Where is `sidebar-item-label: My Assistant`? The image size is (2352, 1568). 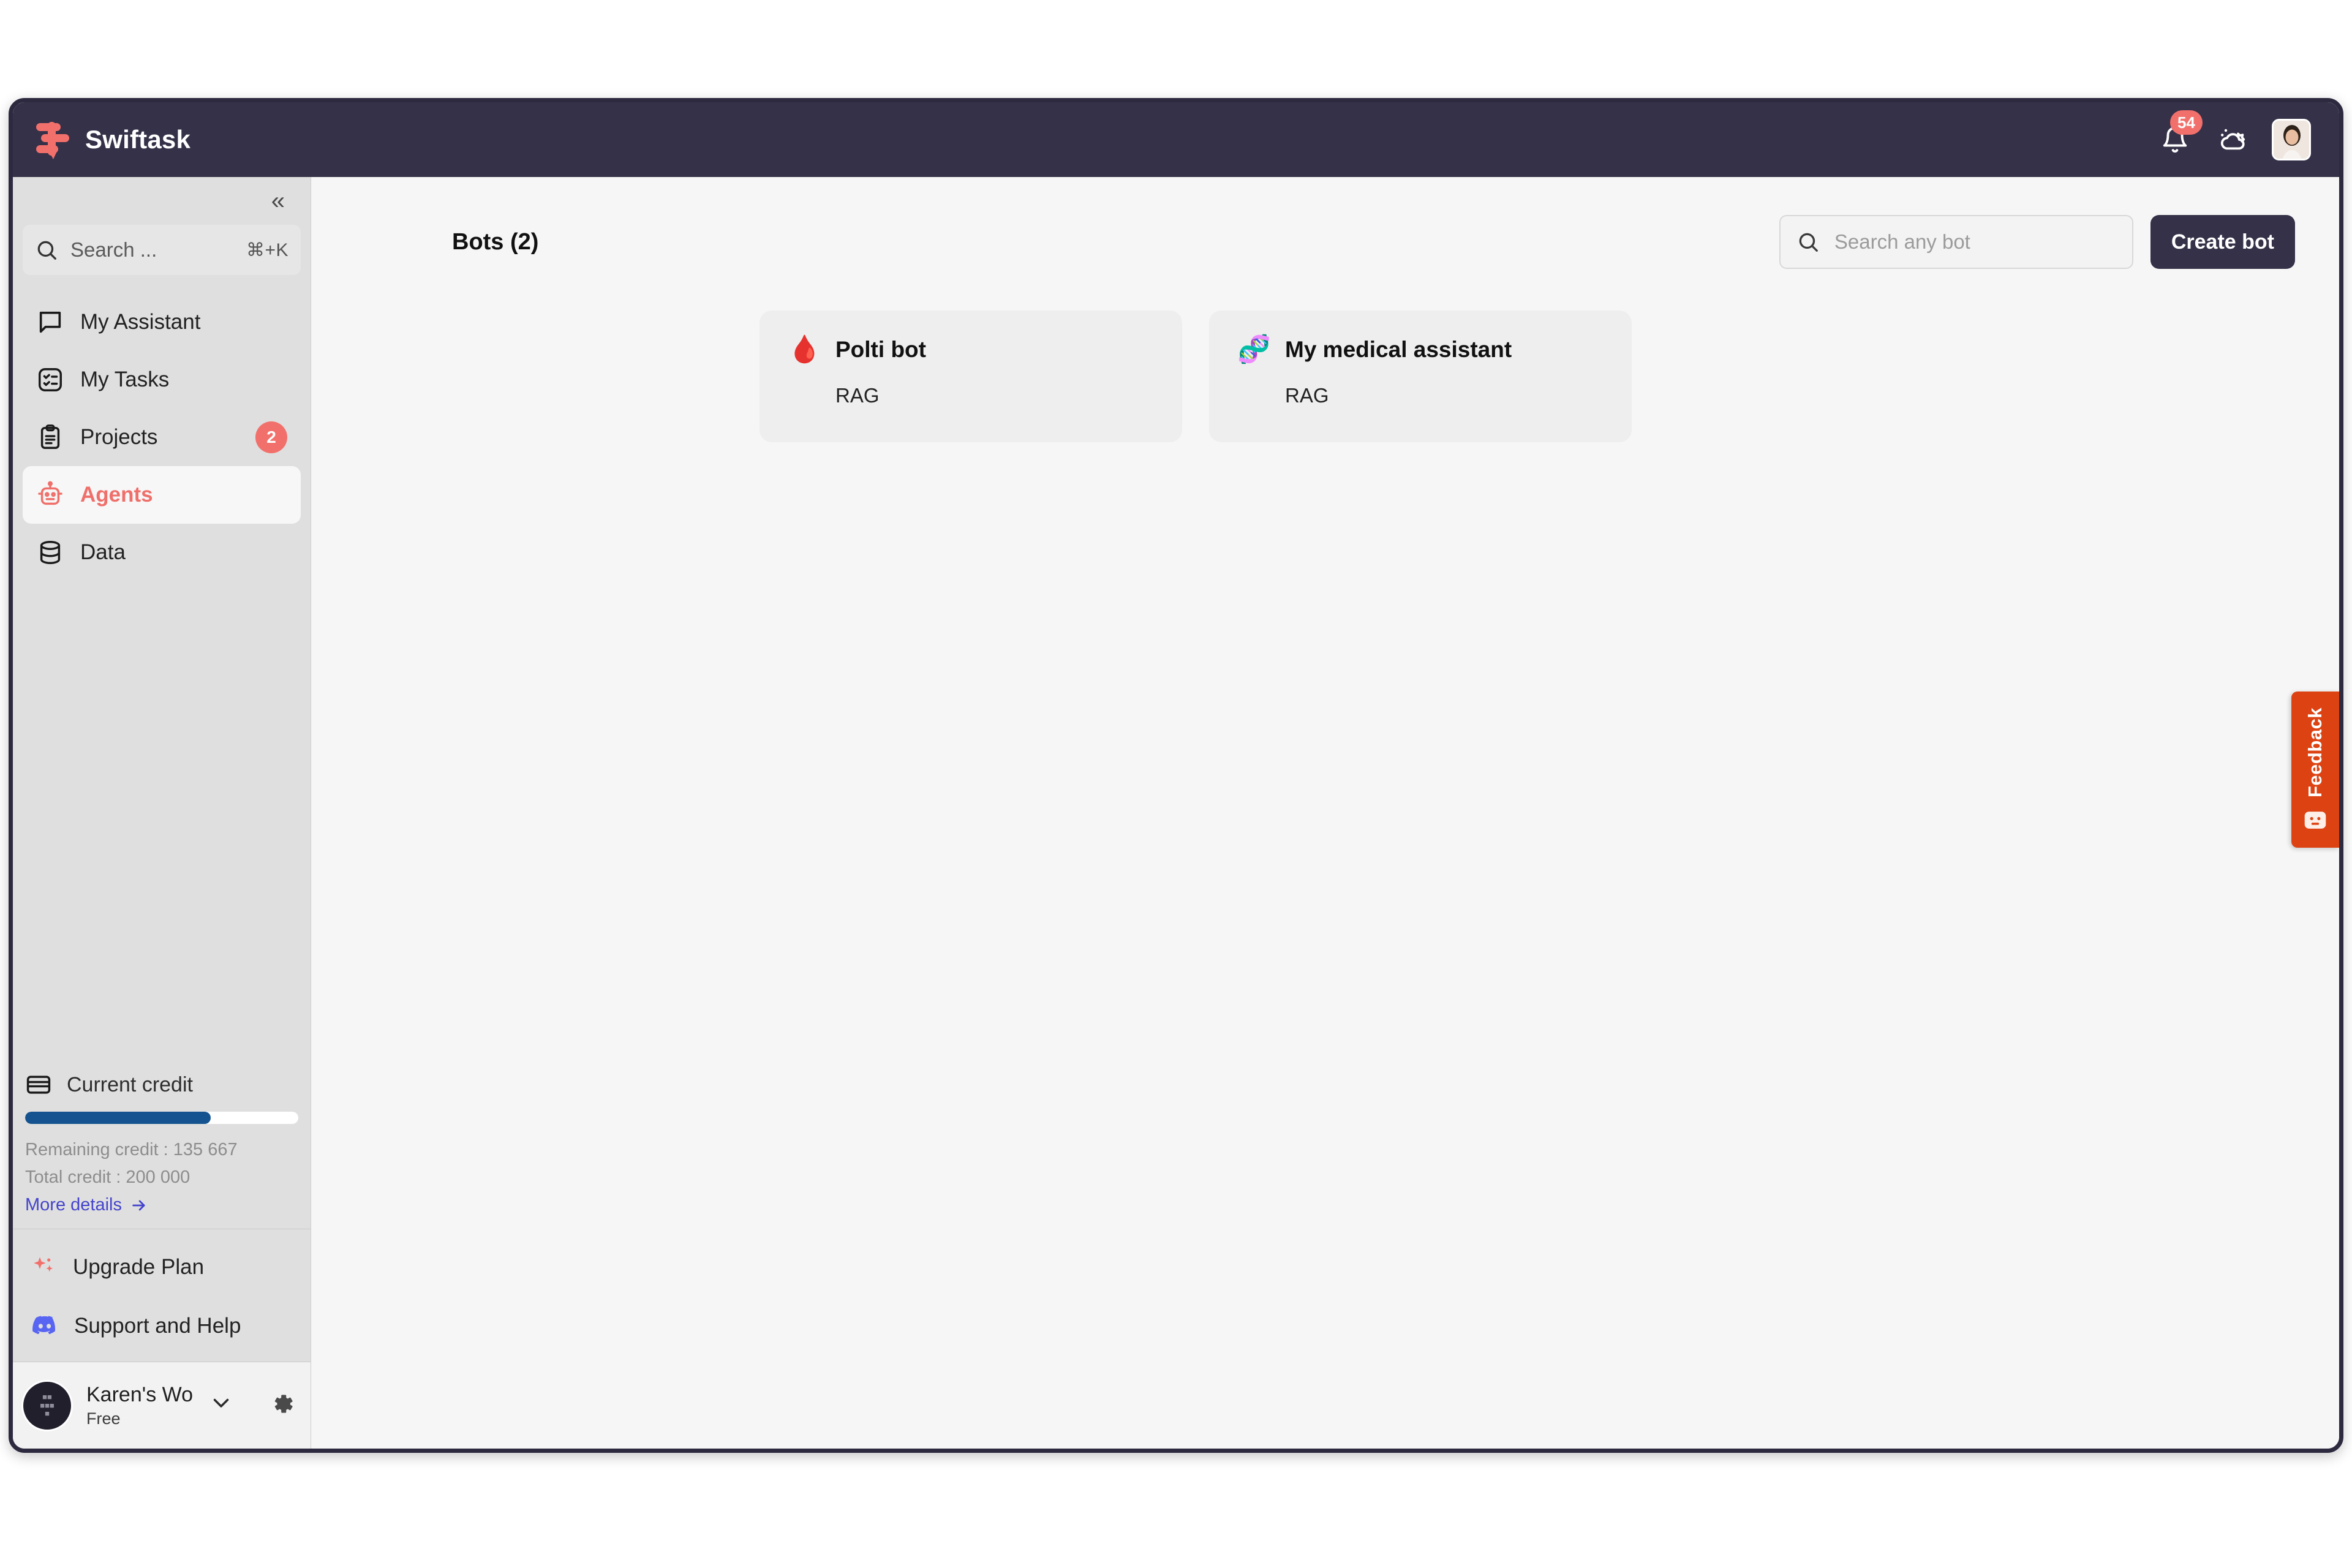
sidebar-item-label: My Assistant is located at coordinates (140, 322).